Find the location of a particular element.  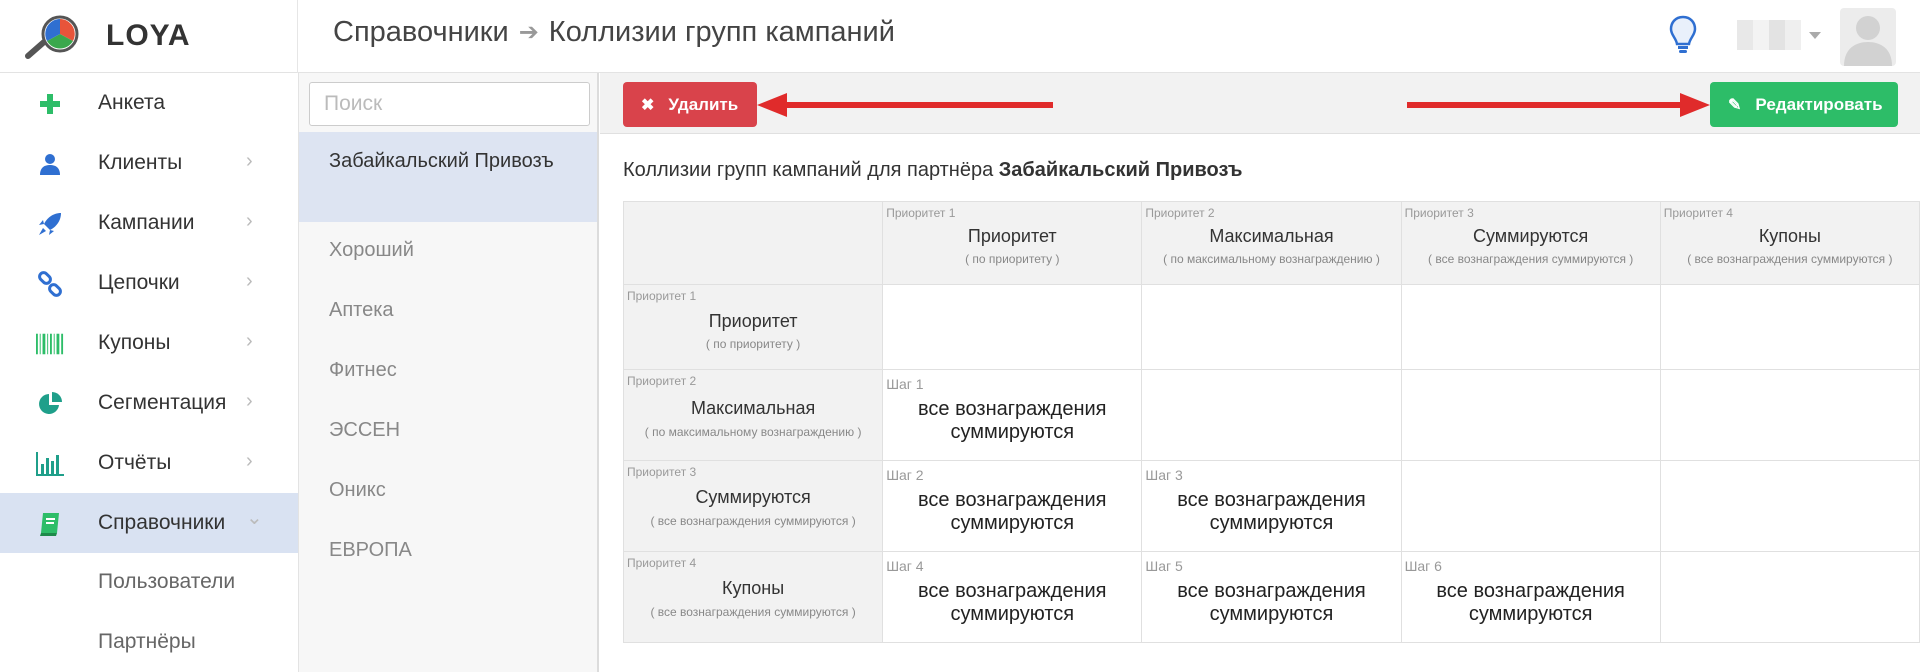

logo: LOYA is located at coordinates (149, 36).